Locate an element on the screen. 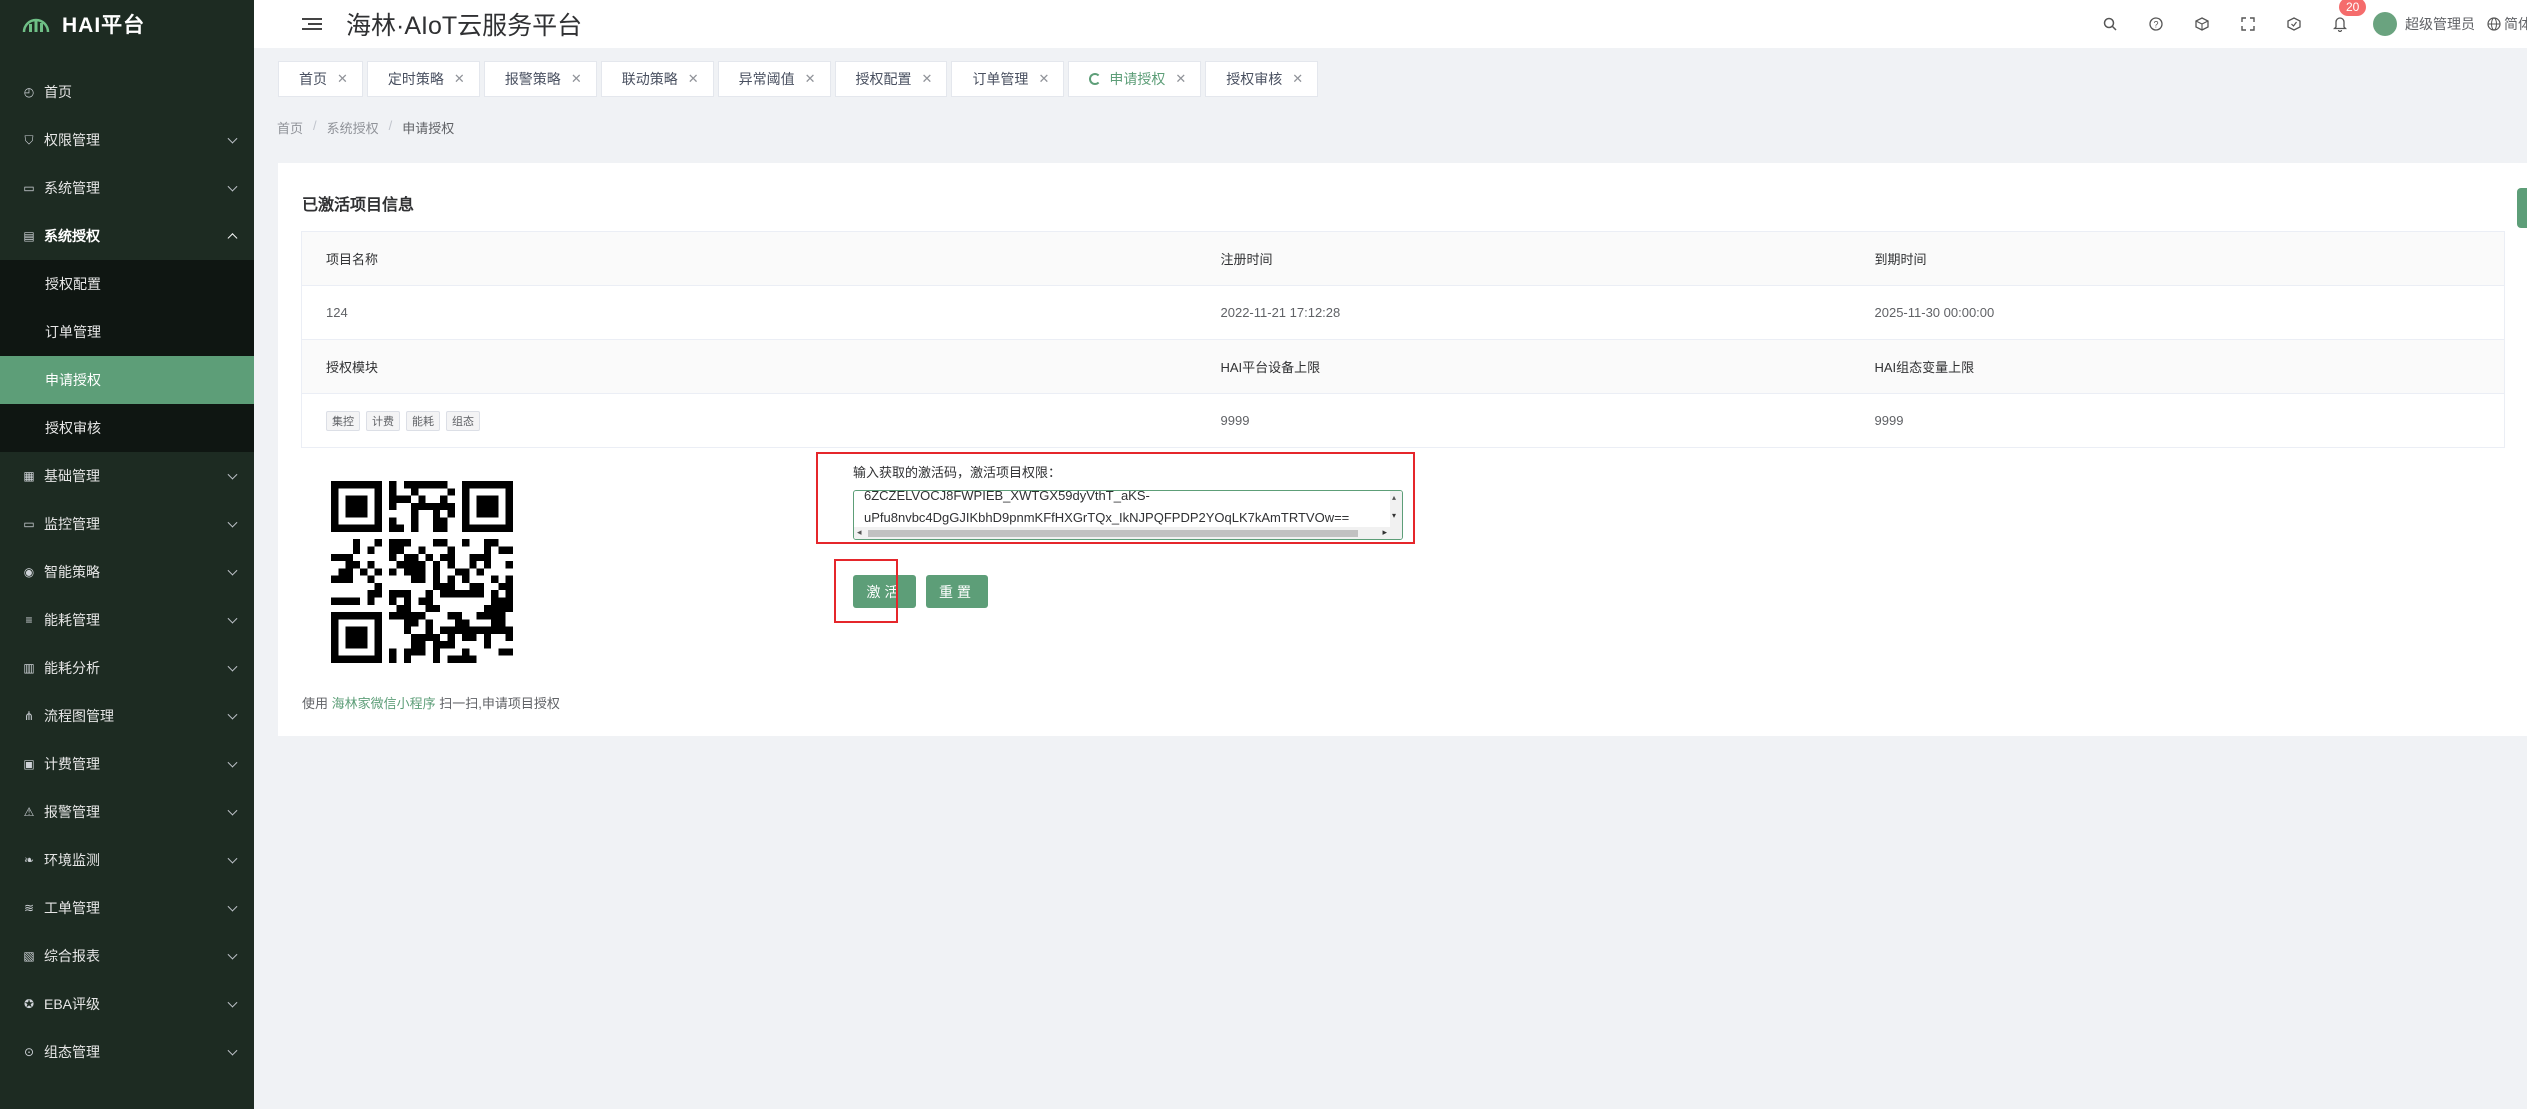  mini-program-link: 海林家微信小程序 is located at coordinates (384, 703).